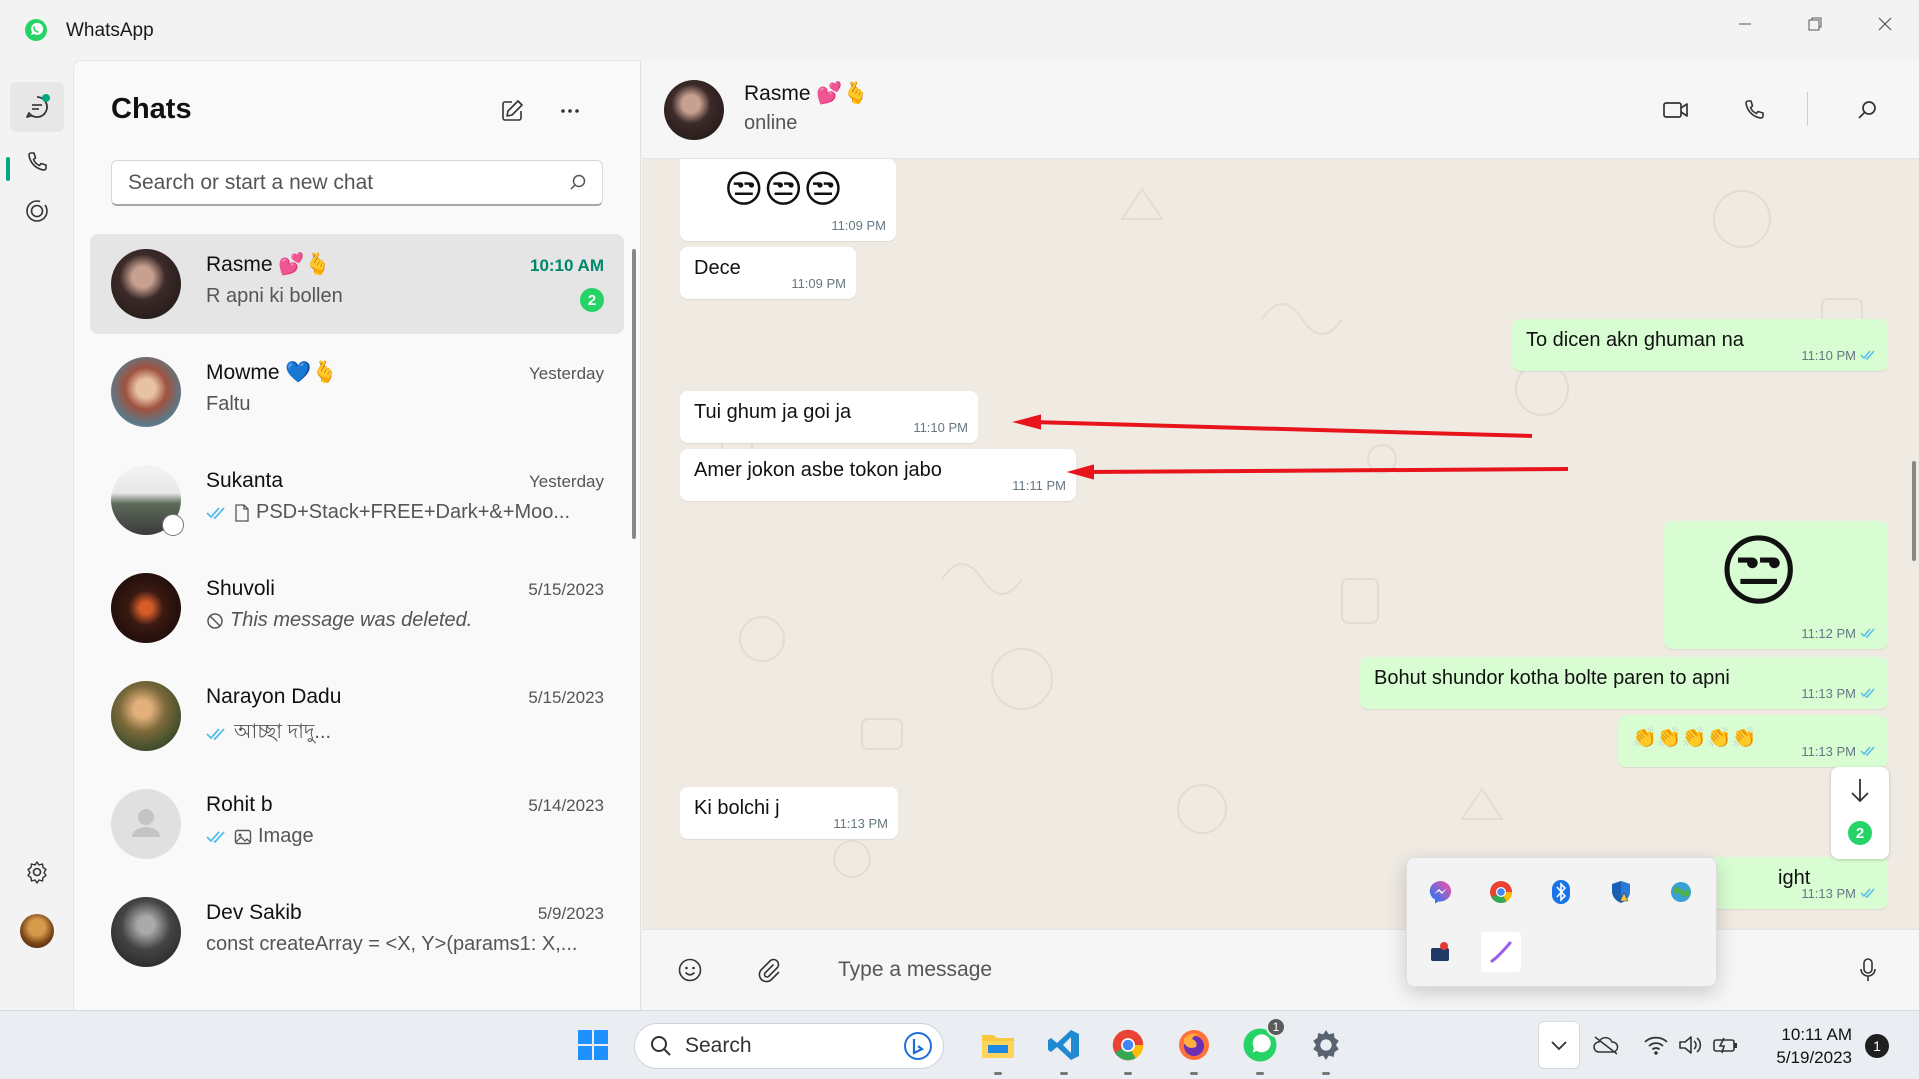 This screenshot has width=1919, height=1079. I want to click on chat-preview: Faltu, so click(406, 404).